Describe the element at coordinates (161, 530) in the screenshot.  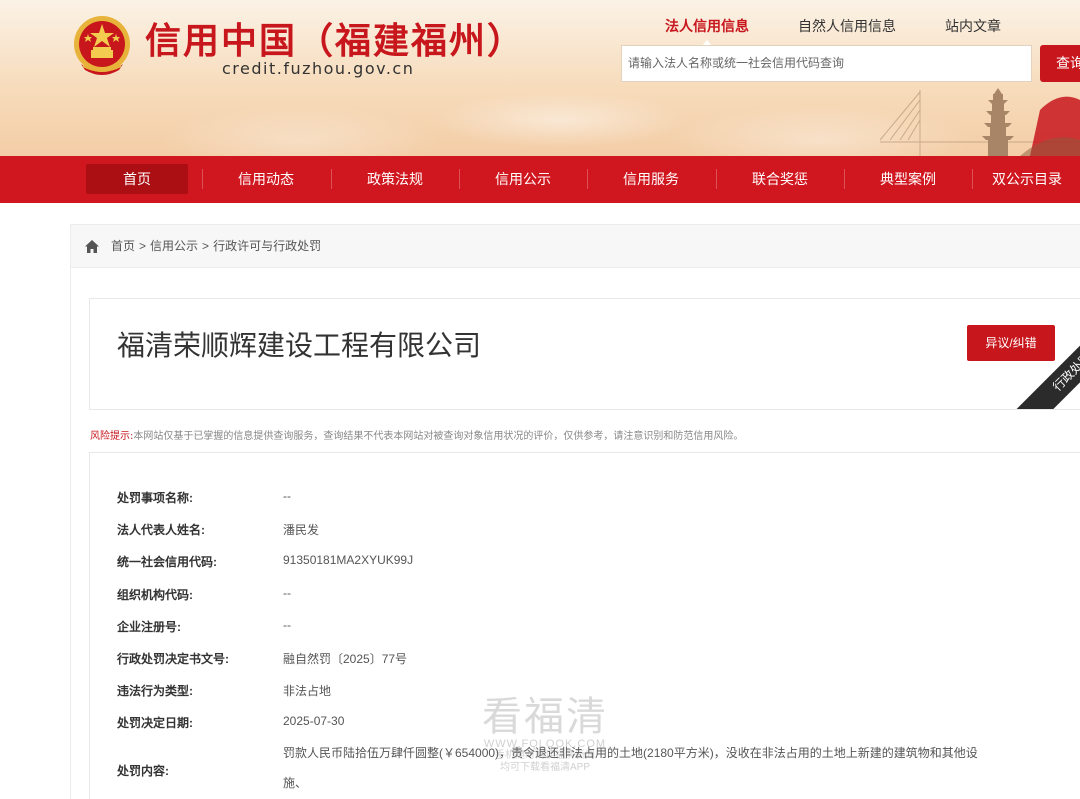
I see `detail-label: 法人代表人姓名:` at that location.